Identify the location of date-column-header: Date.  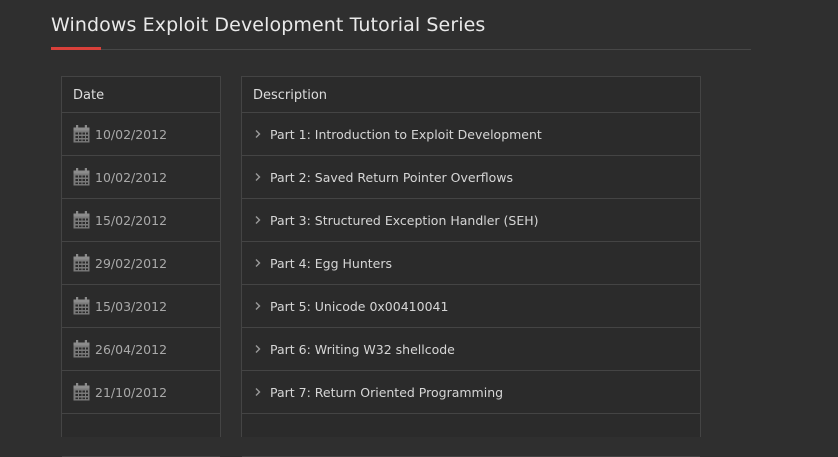
(141, 95).